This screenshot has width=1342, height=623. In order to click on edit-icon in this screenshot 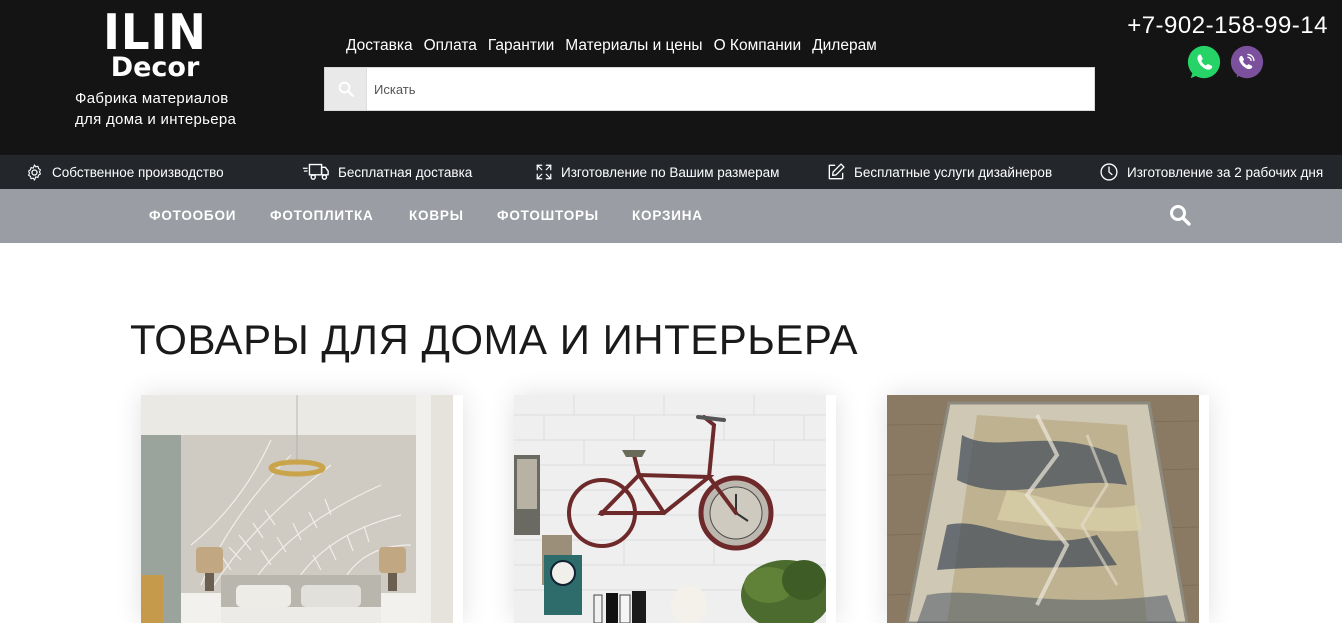, I will do `click(836, 171)`.